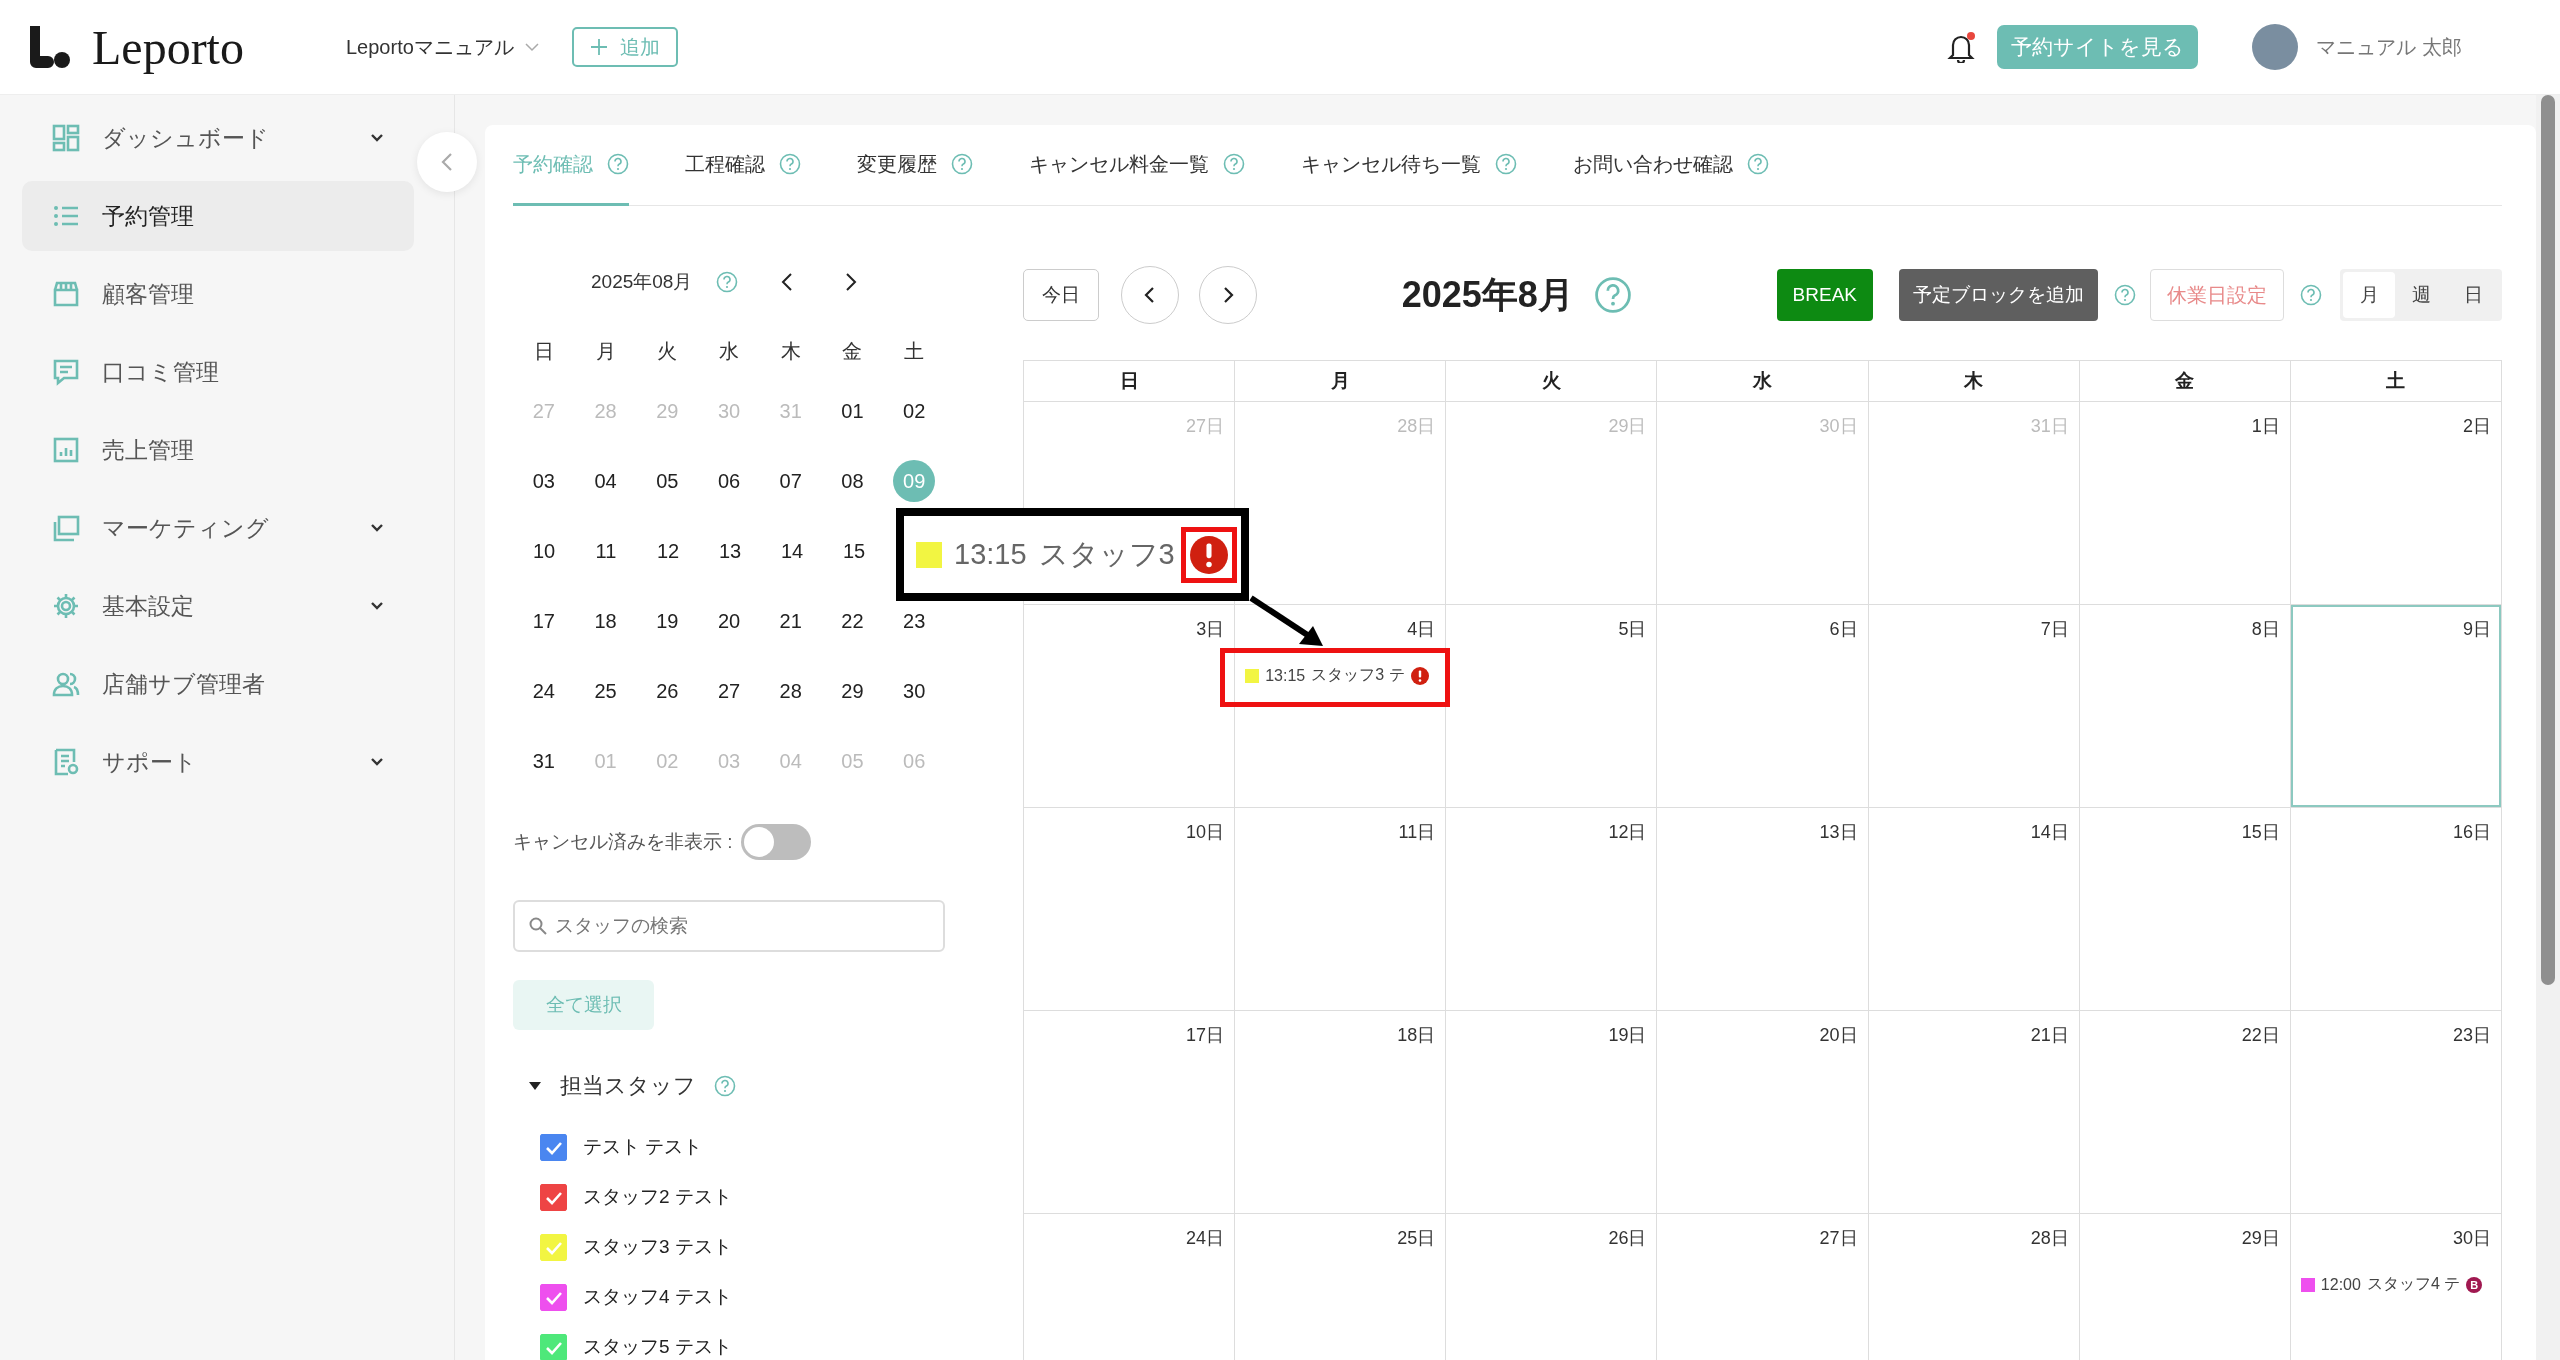 Image resolution: width=2560 pixels, height=1360 pixels. What do you see at coordinates (787, 282) in the screenshot?
I see `chevron-left-icon` at bounding box center [787, 282].